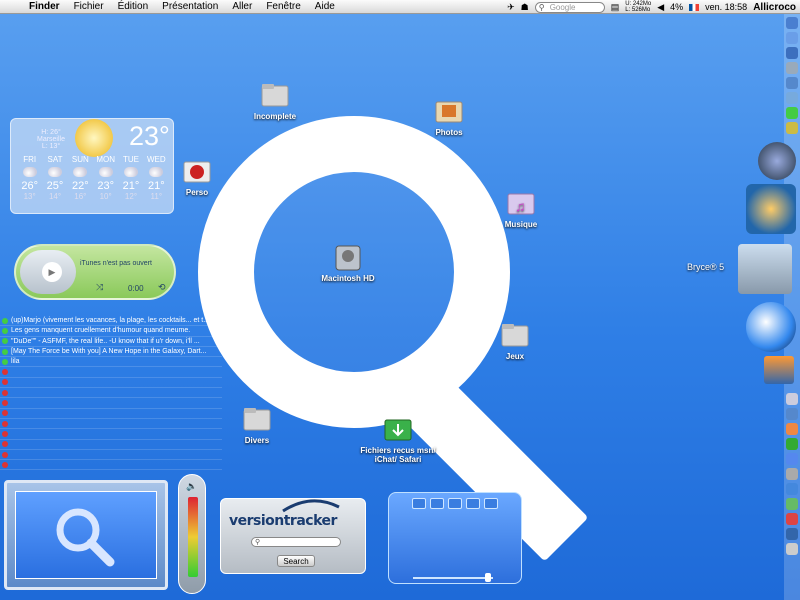 The height and width of the screenshot is (600, 800). I want to click on volume-slider, so click(193, 537).